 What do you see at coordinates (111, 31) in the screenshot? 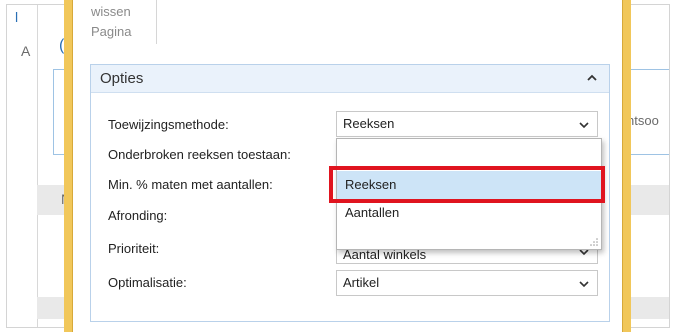
I see `ribbon-label: Pagina` at bounding box center [111, 31].